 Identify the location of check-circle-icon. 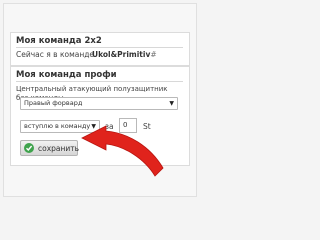
(29, 148).